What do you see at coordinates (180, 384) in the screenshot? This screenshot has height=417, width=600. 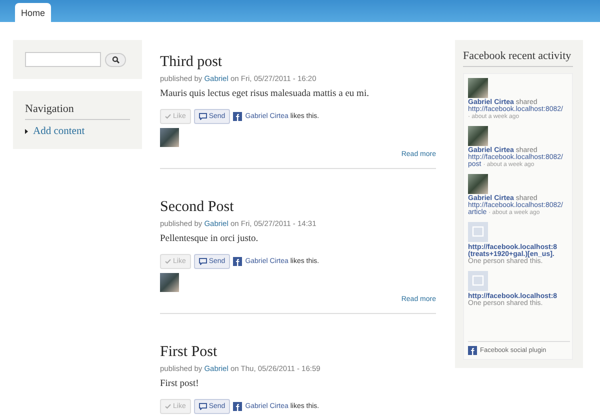 I see `post-body: First post!` at bounding box center [180, 384].